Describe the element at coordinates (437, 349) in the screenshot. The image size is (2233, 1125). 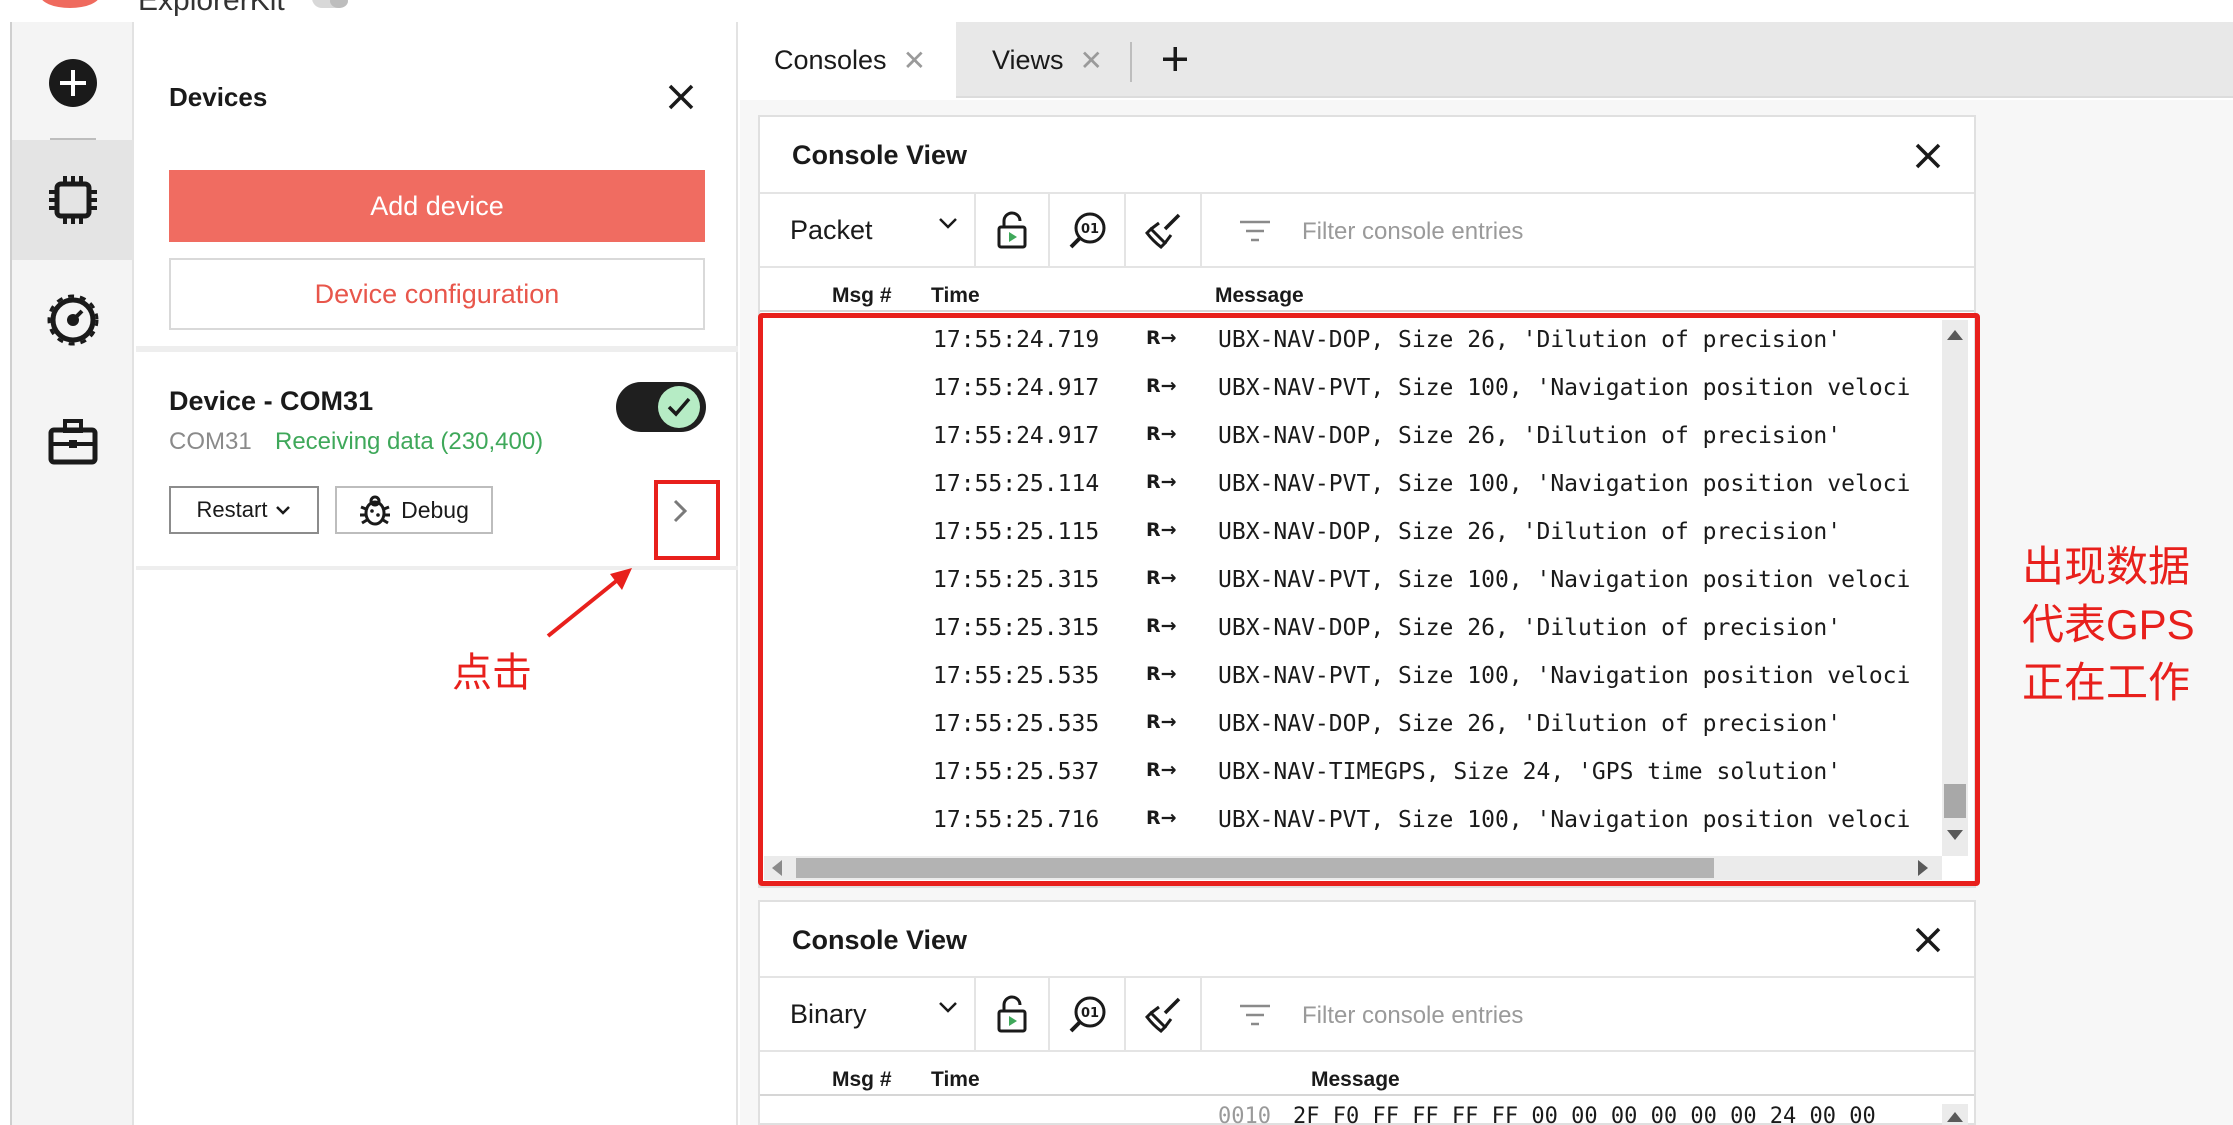
I see `panel-divider` at that location.